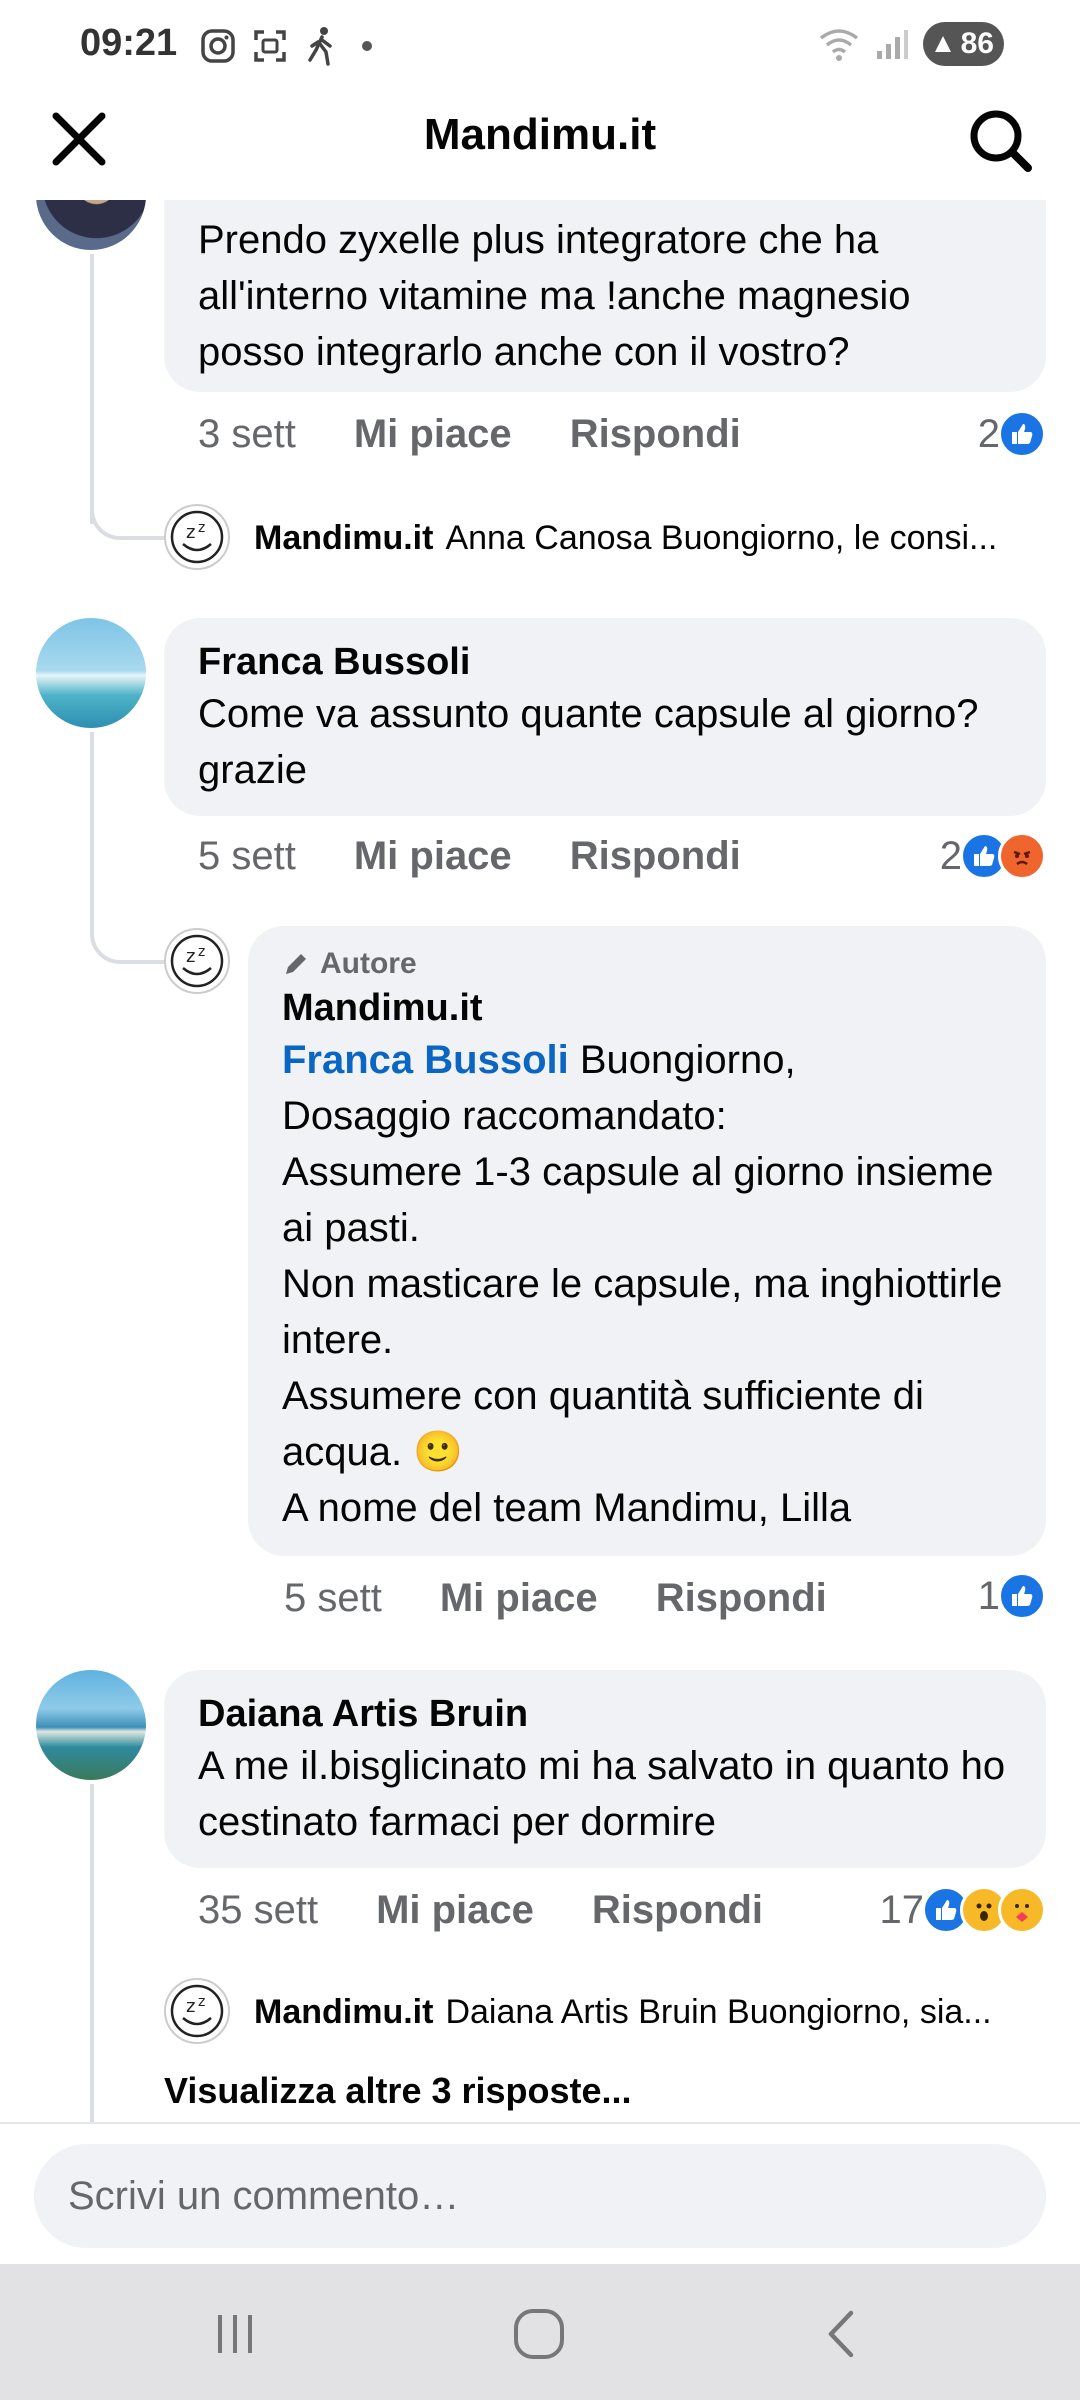  What do you see at coordinates (129, 43) in the screenshot?
I see `status-time: 09:21` at bounding box center [129, 43].